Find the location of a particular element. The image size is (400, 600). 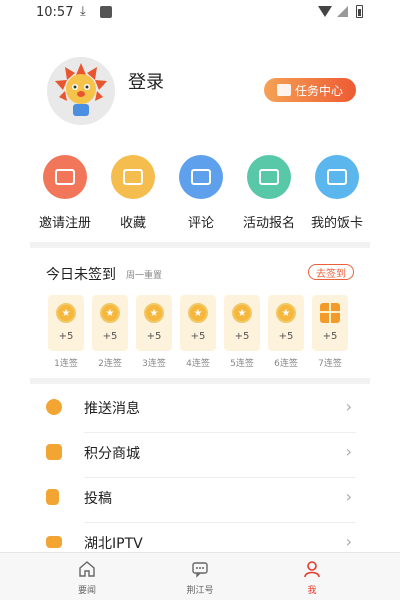

signin-day-label: 2连签 is located at coordinates (110, 364).